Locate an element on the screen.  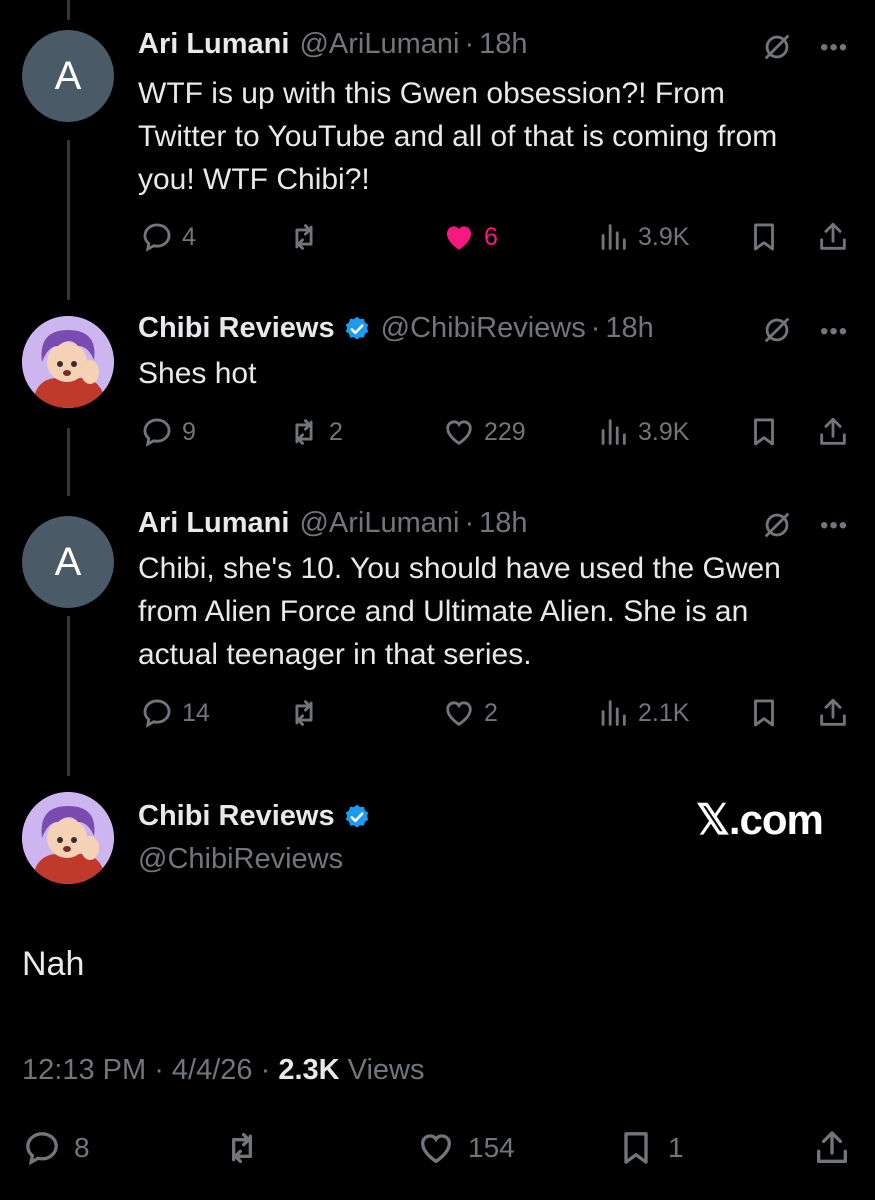
tweet-text: Shes hot is located at coordinates (197, 373).